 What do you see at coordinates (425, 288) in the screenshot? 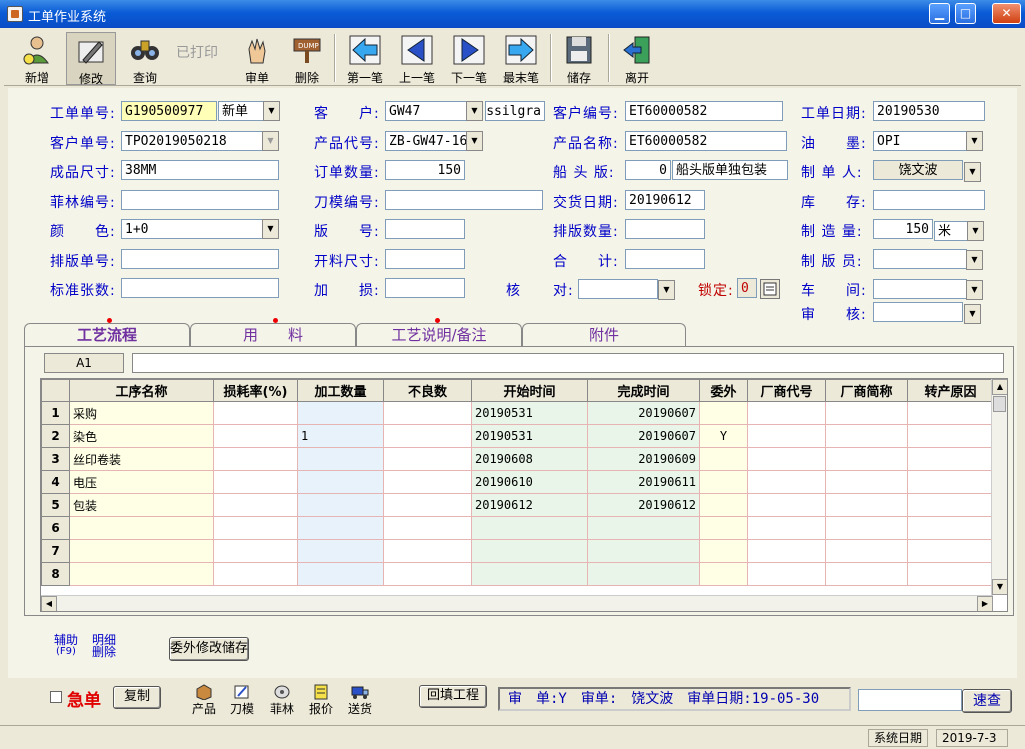
I see `loss-field` at bounding box center [425, 288].